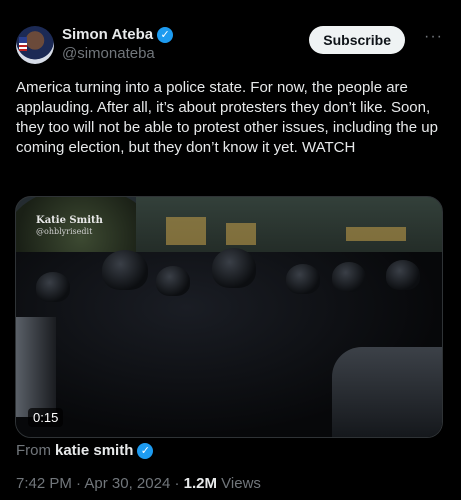 The width and height of the screenshot is (461, 500). I want to click on author-handle: @simonateba, so click(117, 53).